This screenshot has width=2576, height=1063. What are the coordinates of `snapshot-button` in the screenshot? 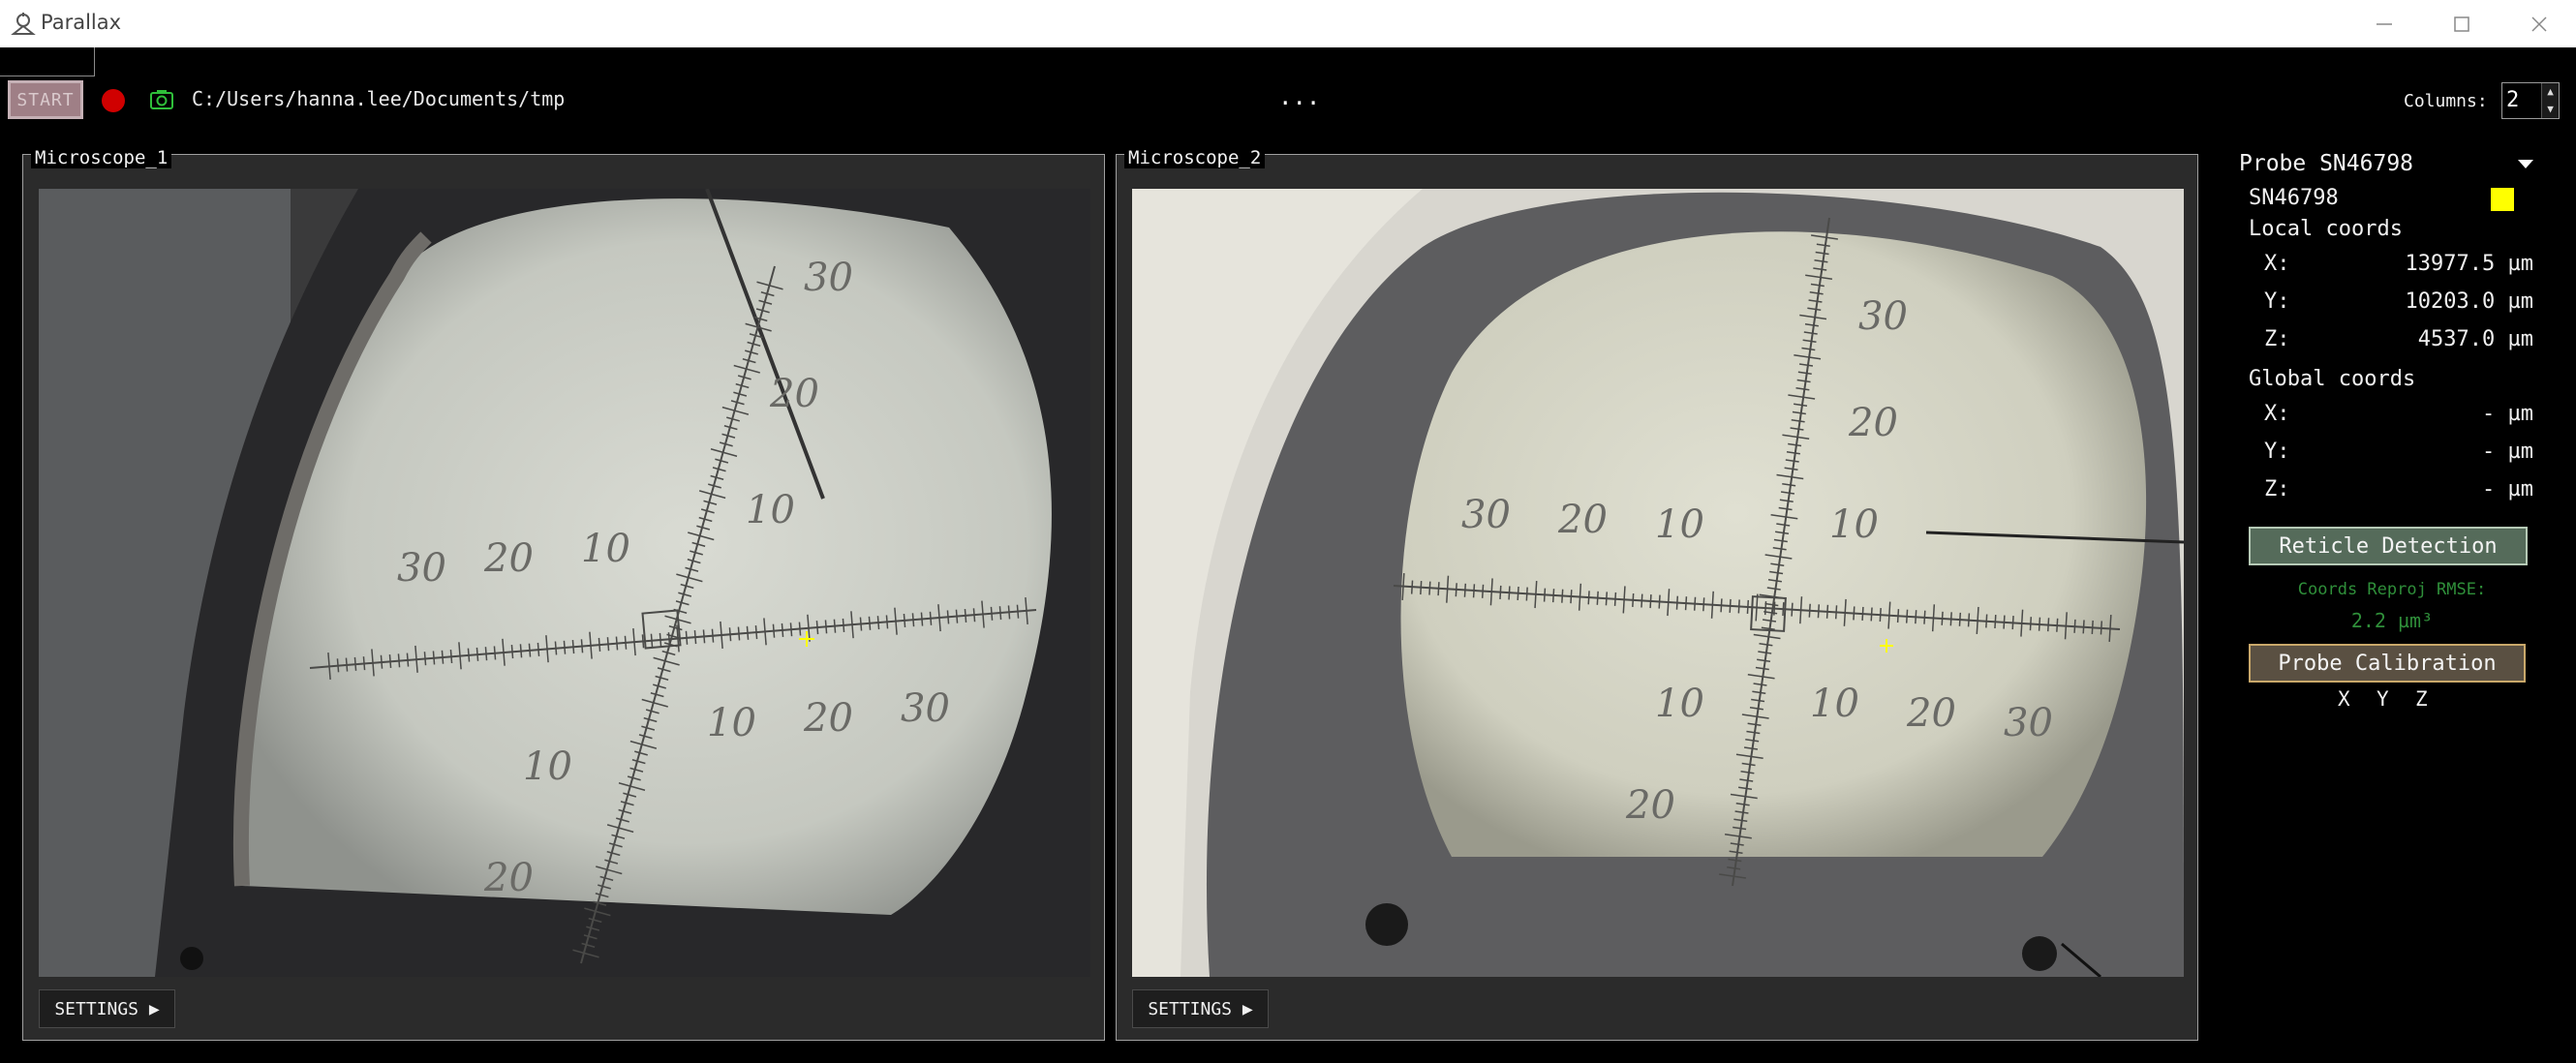 It's located at (161, 99).